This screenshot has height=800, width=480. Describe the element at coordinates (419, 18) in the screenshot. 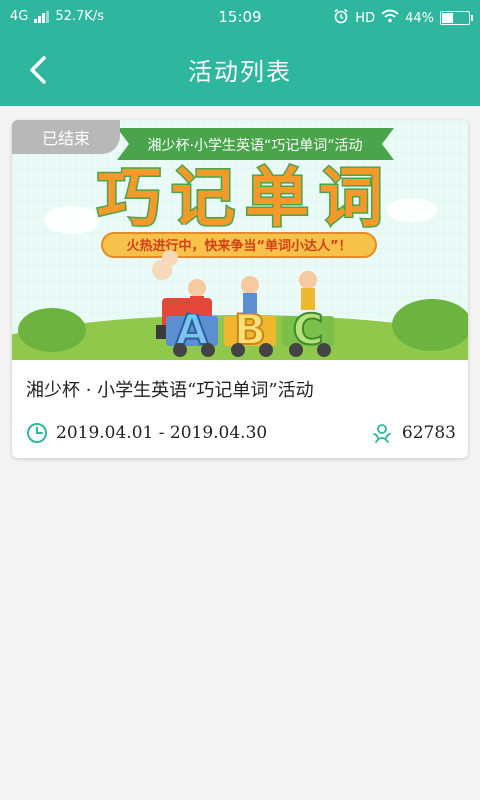

I see `battery-percent: 44%` at that location.